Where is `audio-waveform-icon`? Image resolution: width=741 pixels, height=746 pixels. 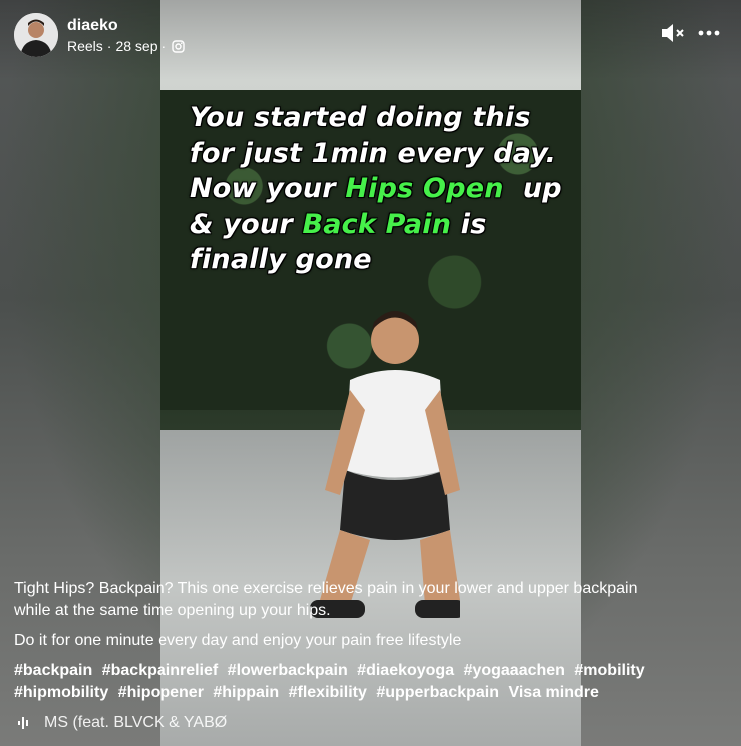 audio-waveform-icon is located at coordinates (23, 723).